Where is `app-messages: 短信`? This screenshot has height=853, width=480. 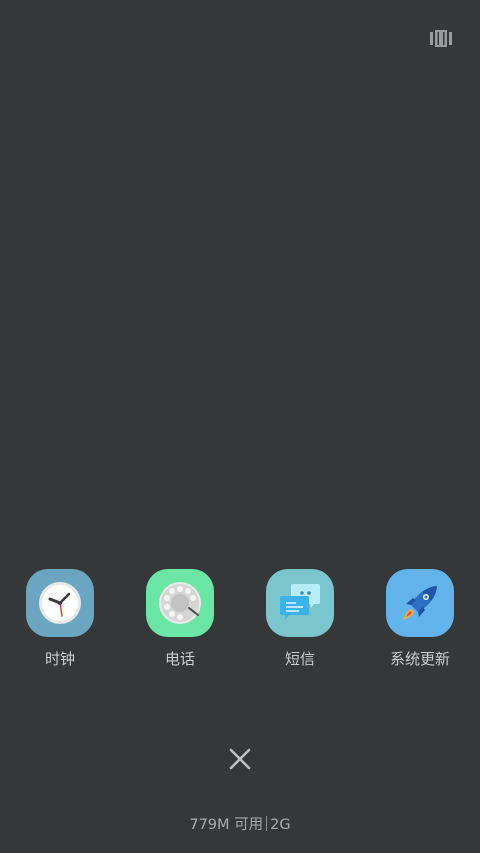
app-messages: 短信 is located at coordinates (300, 623).